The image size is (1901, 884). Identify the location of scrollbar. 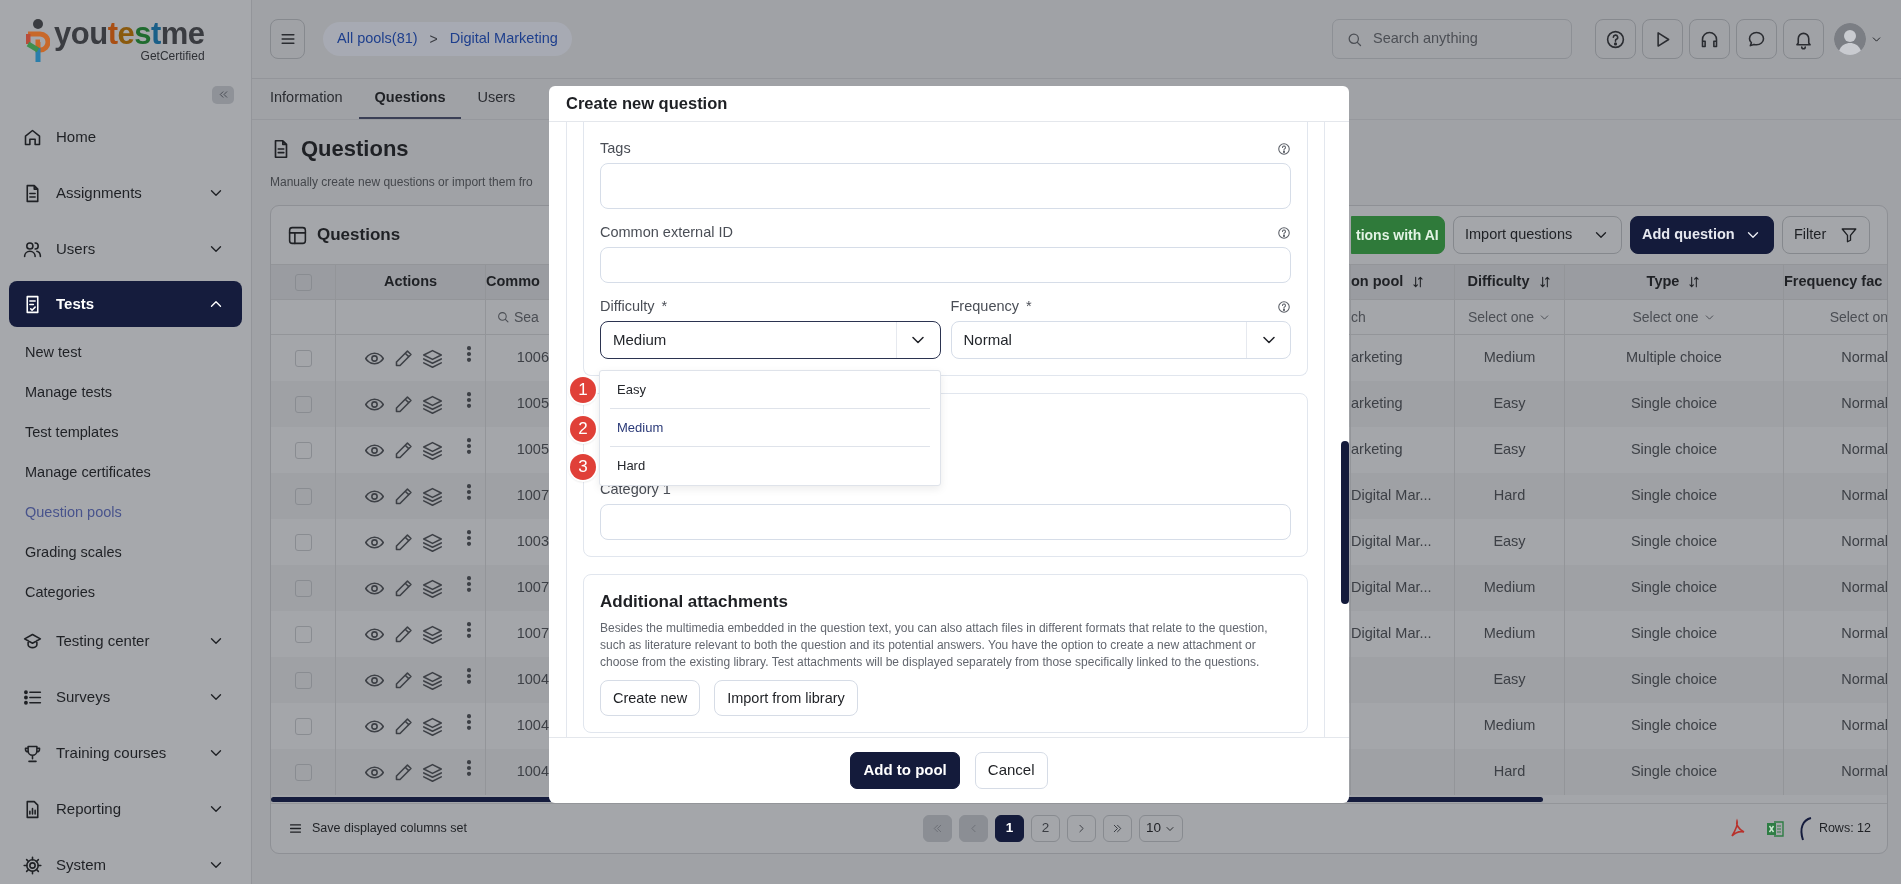
(1345, 522).